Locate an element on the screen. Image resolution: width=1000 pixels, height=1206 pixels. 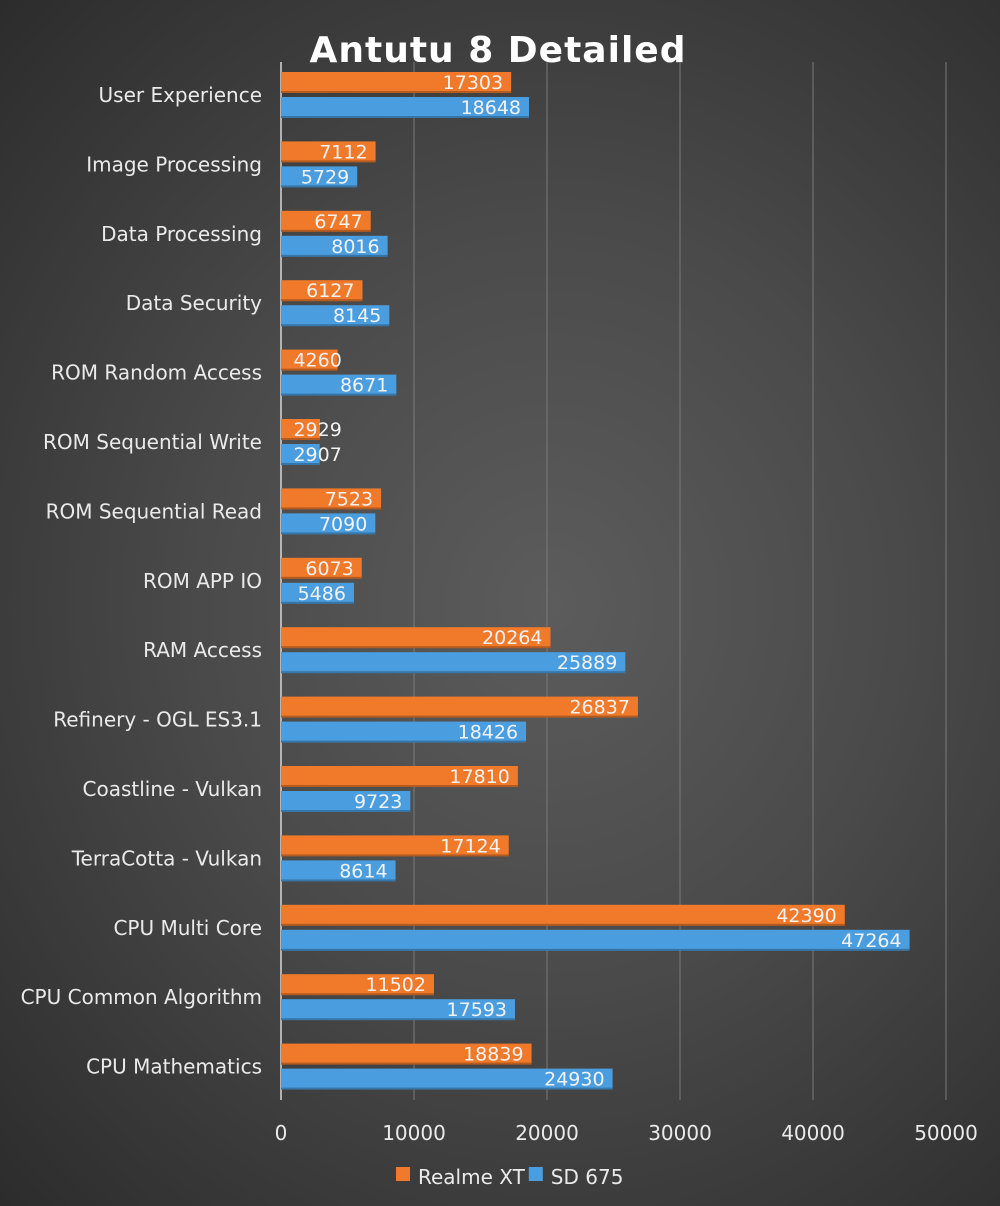
data-label: 17303 is located at coordinates (473, 83).